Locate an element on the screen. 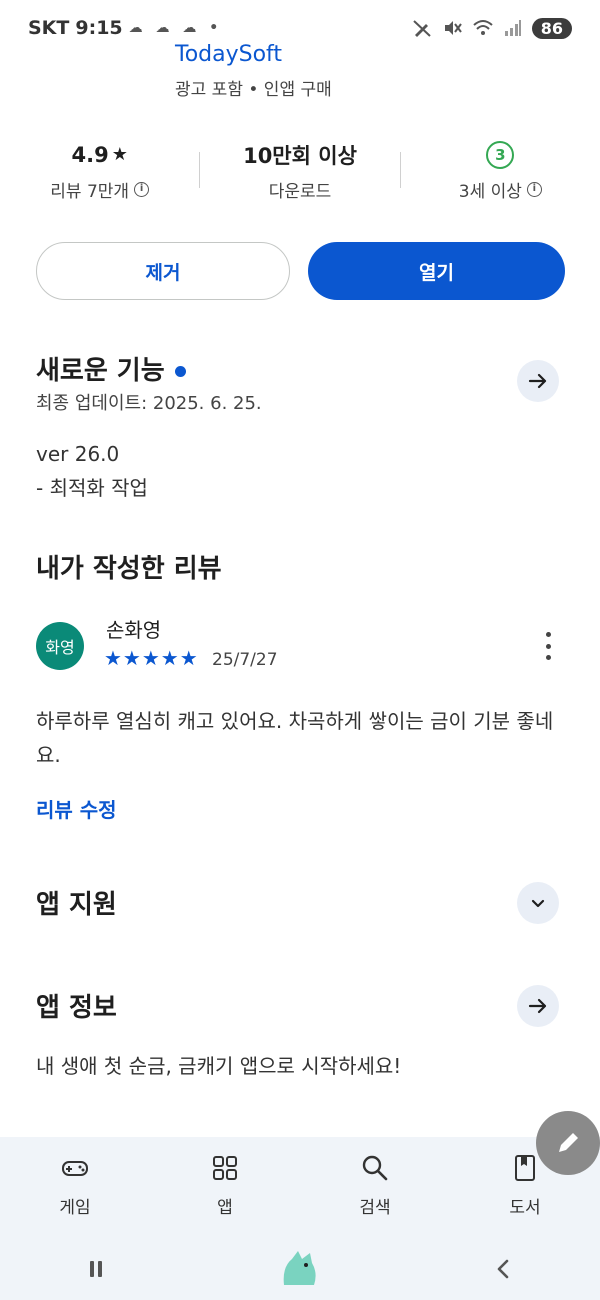 This screenshot has width=600, height=1300. rating-value: 4.9 ★ is located at coordinates (99, 155).